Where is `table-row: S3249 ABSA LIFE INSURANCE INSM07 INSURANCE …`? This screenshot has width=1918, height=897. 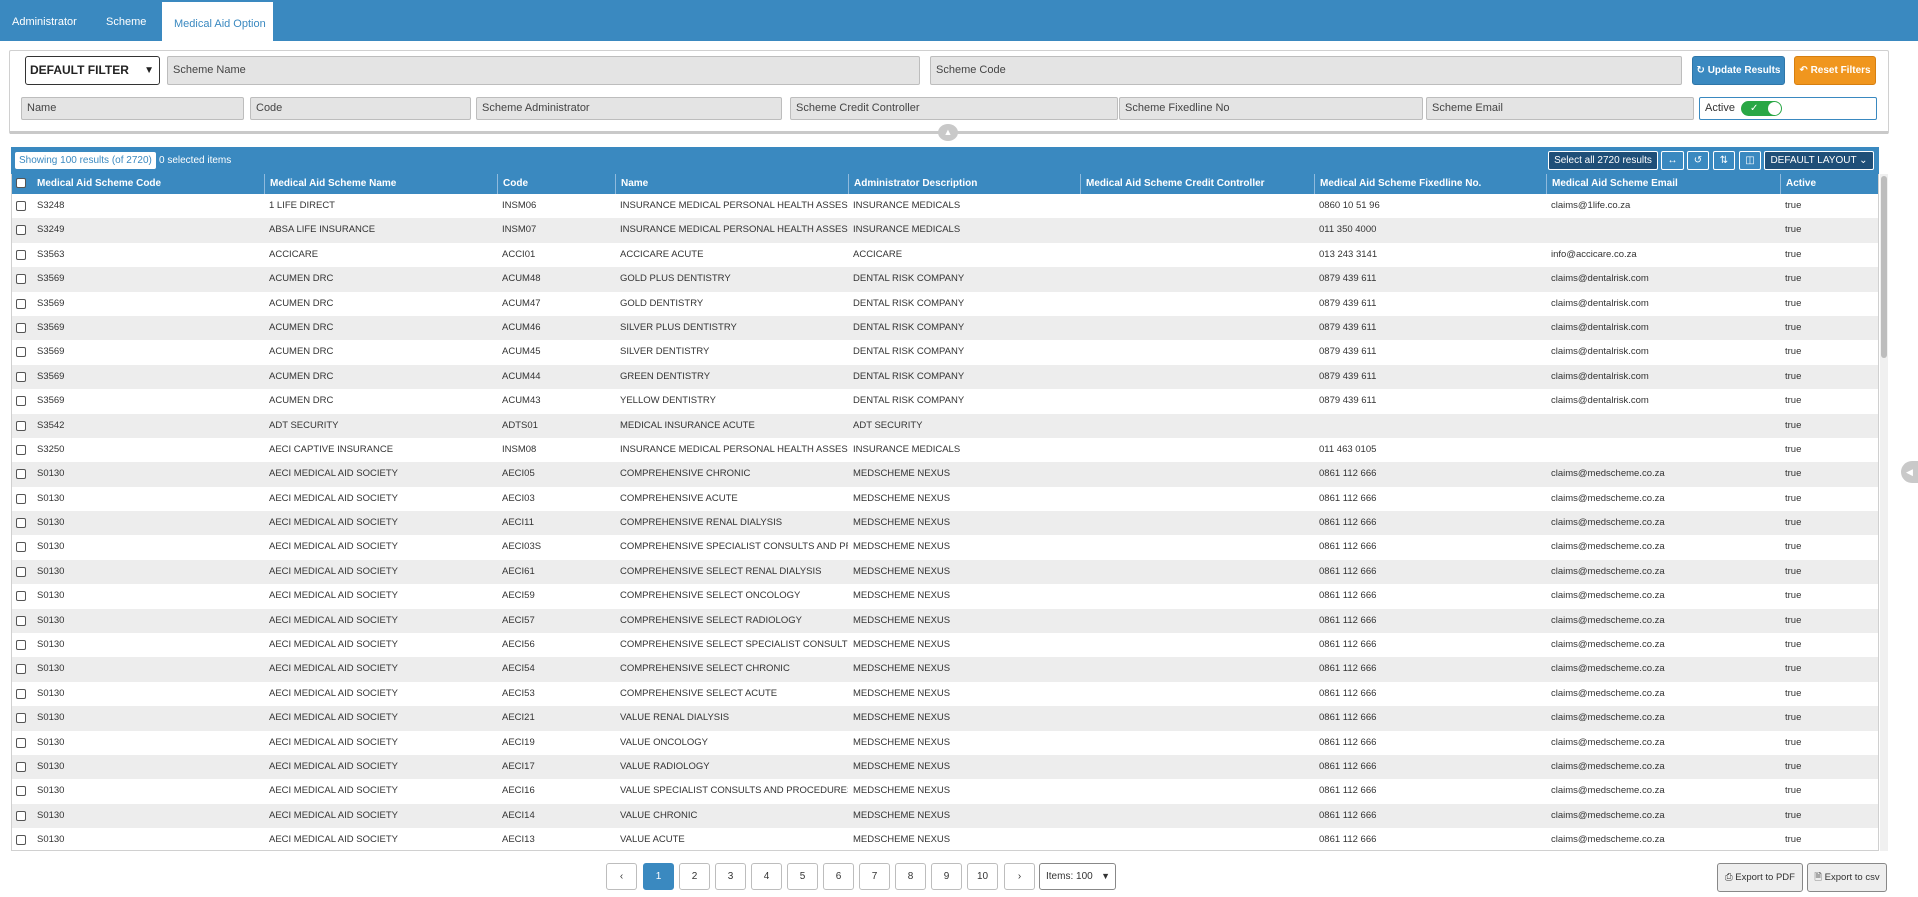
table-row: S3249 ABSA LIFE INSURANCE INSM07 INSURANCE … is located at coordinates (945, 230).